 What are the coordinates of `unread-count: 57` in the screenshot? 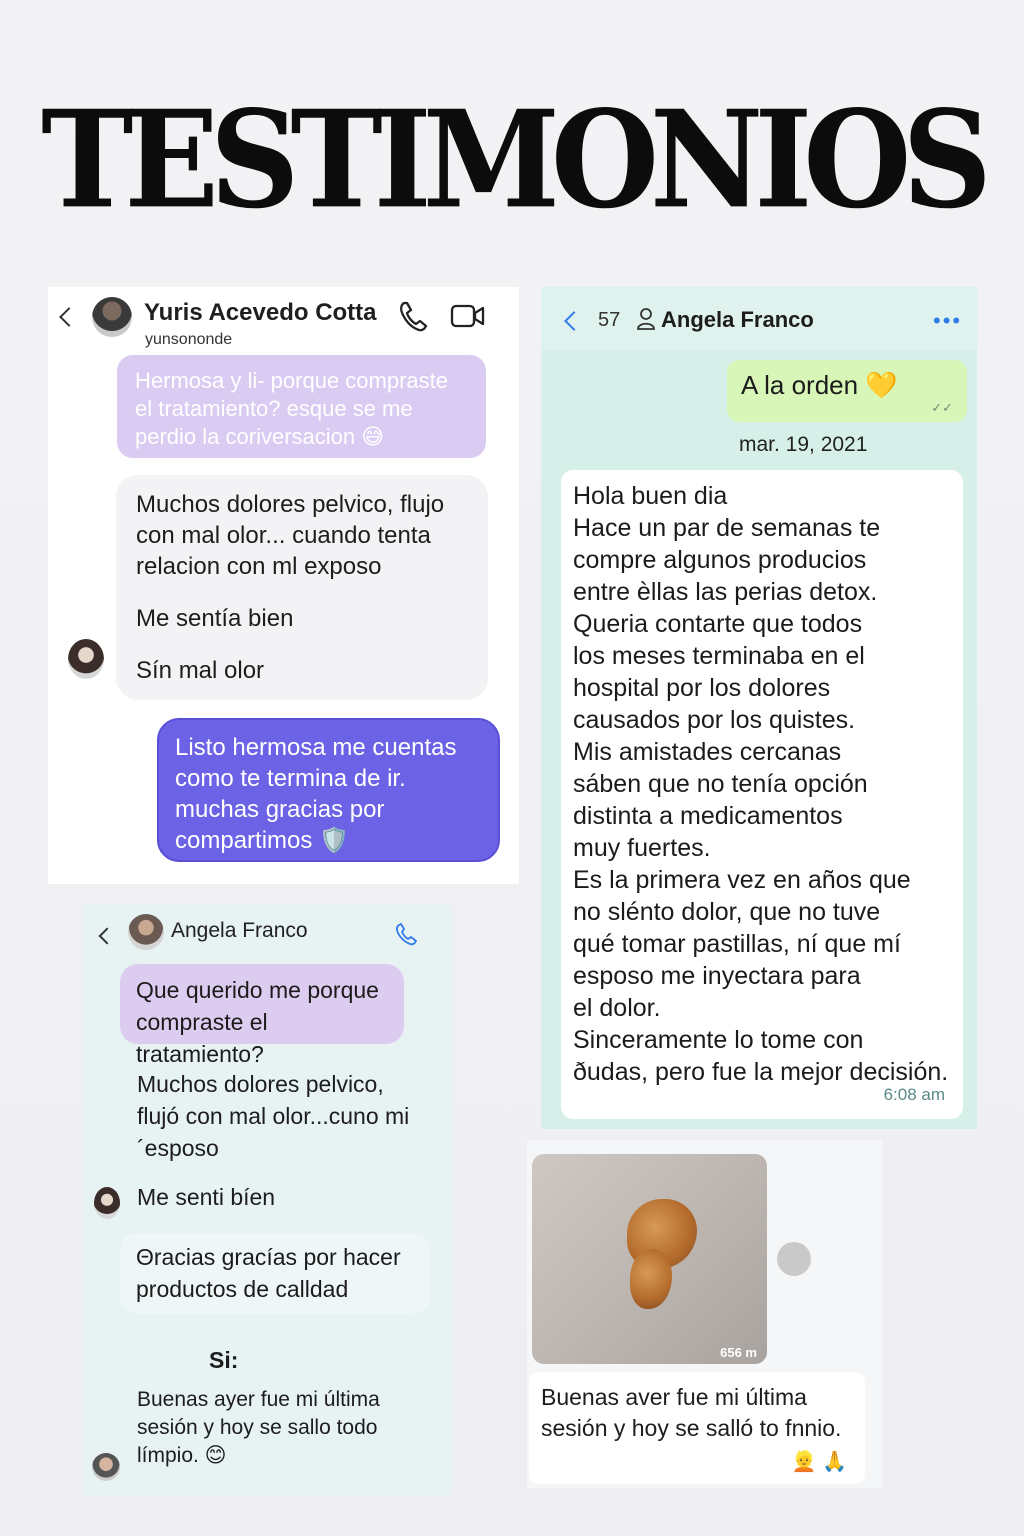 It's located at (609, 320).